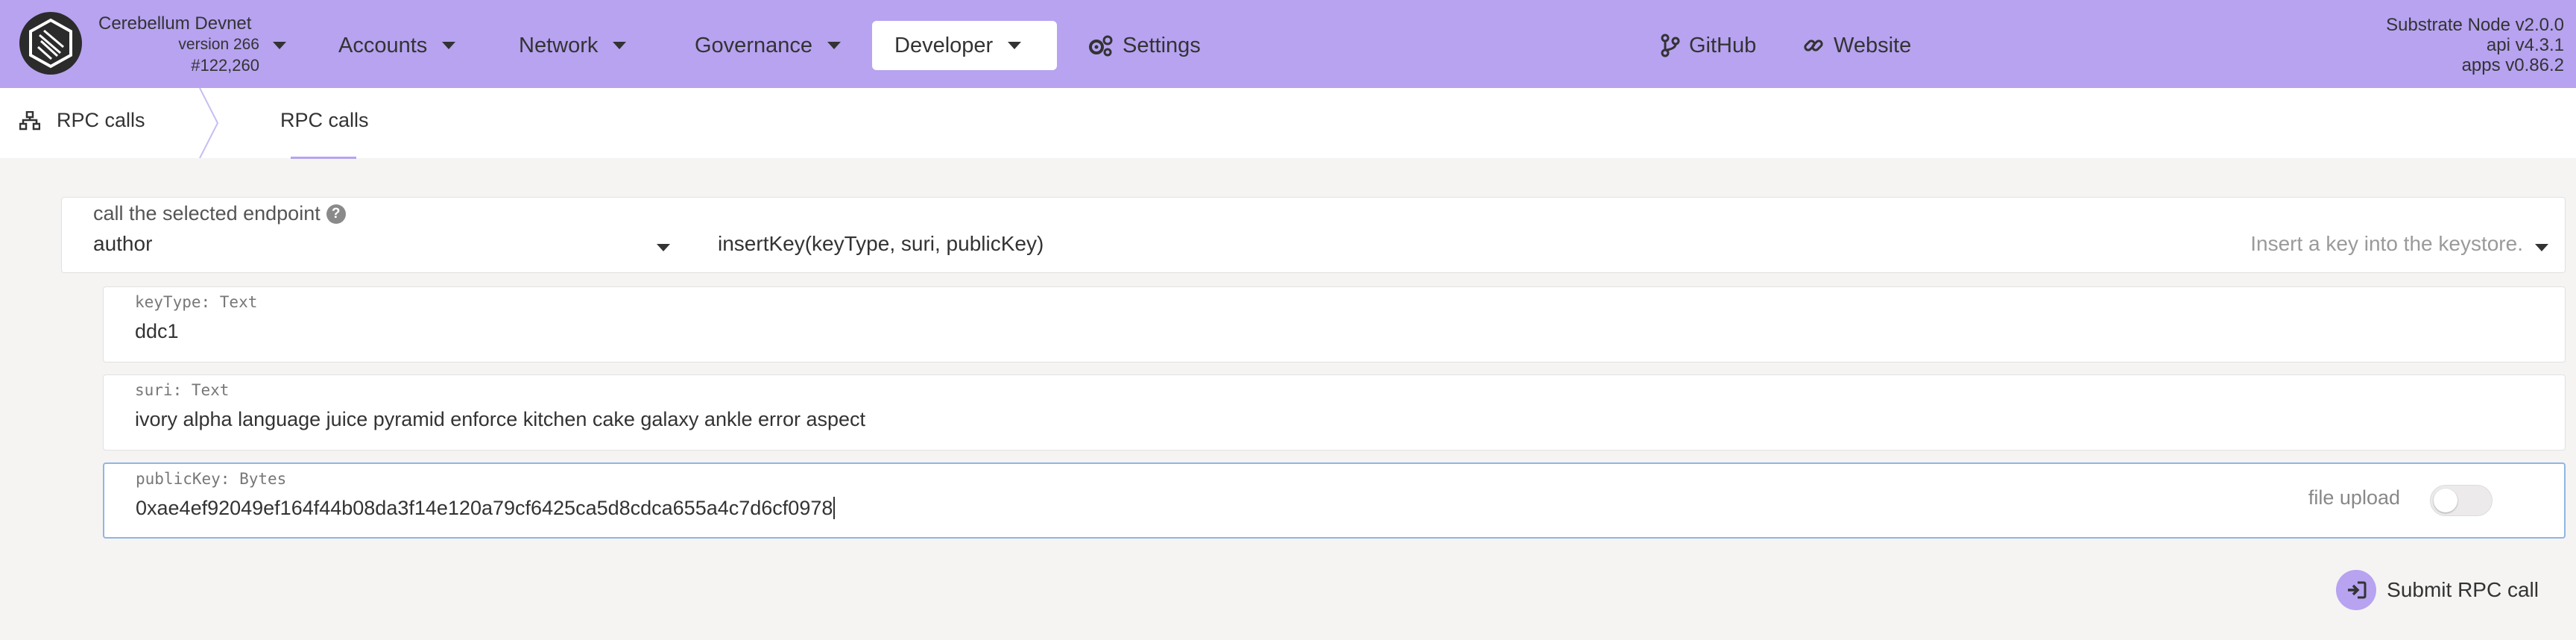 The height and width of the screenshot is (640, 2576). Describe the element at coordinates (2461, 501) in the screenshot. I see `file-upload-toggle` at that location.